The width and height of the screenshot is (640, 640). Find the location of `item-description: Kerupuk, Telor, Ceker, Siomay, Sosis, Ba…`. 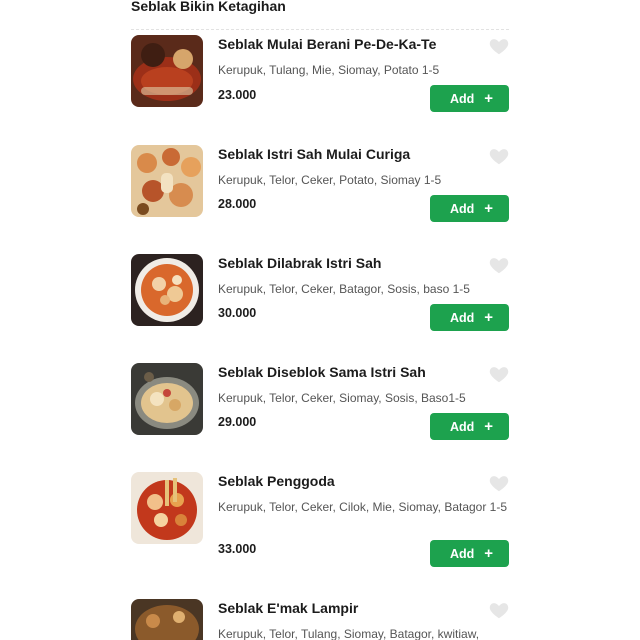

item-description: Kerupuk, Telor, Ceker, Siomay, Sosis, Ba… is located at coordinates (342, 398).